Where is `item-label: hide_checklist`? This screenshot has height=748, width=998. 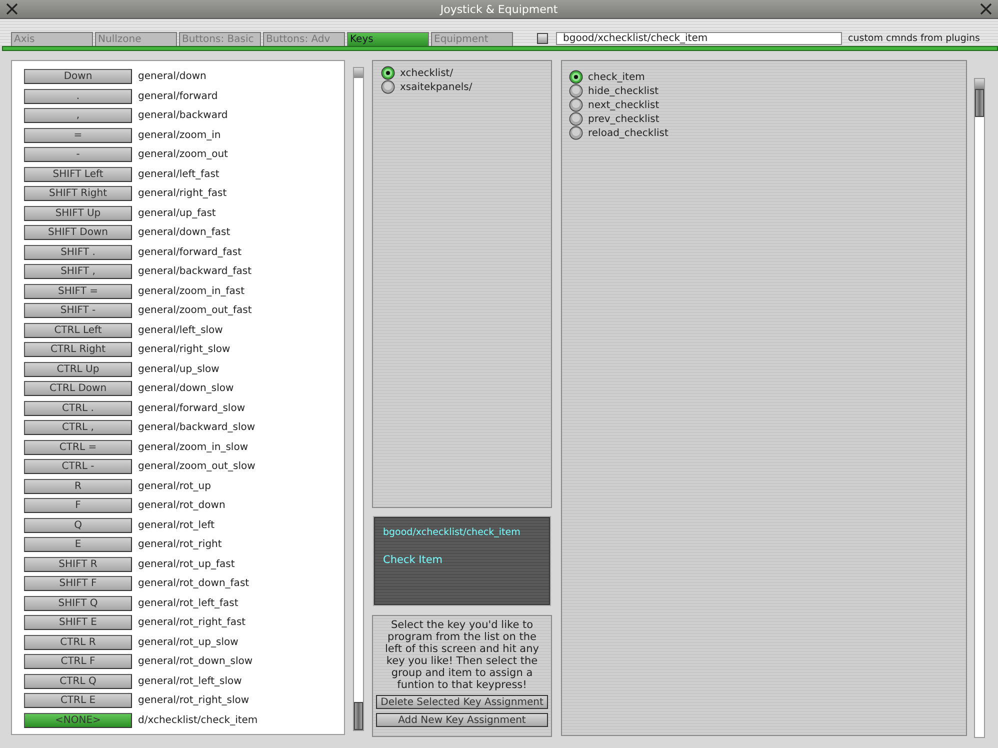 item-label: hide_checklist is located at coordinates (623, 91).